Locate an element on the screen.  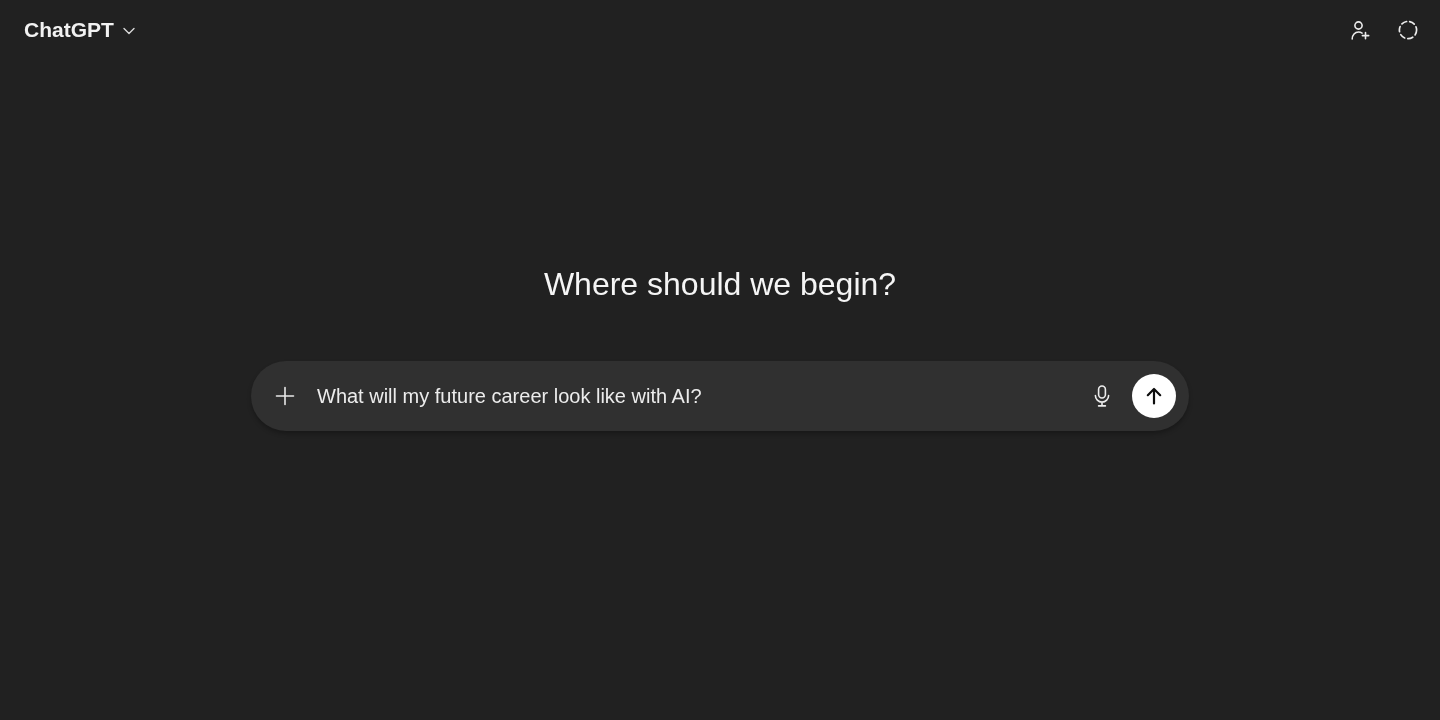
microphone-icon is located at coordinates (1102, 396).